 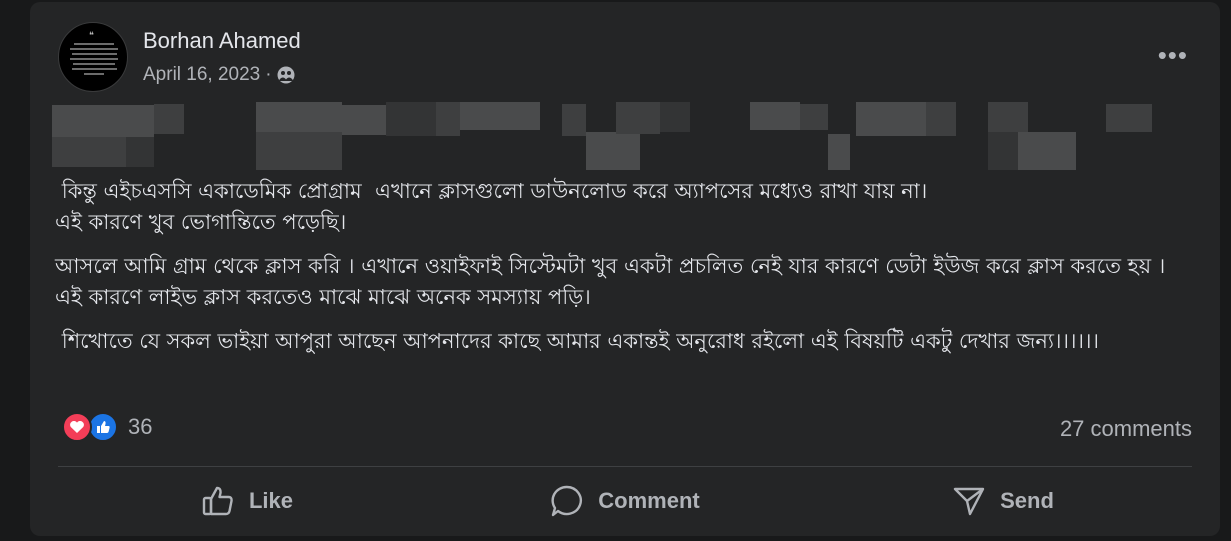 What do you see at coordinates (247, 501) in the screenshot?
I see `like-button: Like` at bounding box center [247, 501].